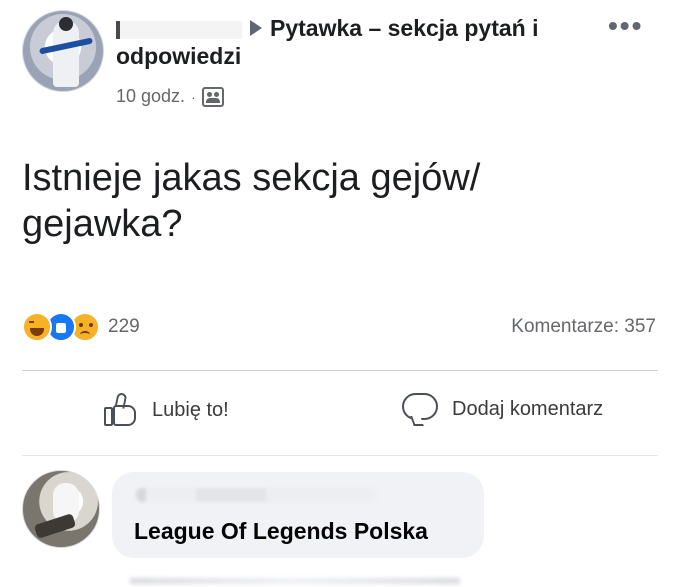 Image resolution: width=680 pixels, height=587 pixels. What do you see at coordinates (356, 42) in the screenshot?
I see `post-header: Pytawka – sekcja pytań i odpowiedzi` at bounding box center [356, 42].